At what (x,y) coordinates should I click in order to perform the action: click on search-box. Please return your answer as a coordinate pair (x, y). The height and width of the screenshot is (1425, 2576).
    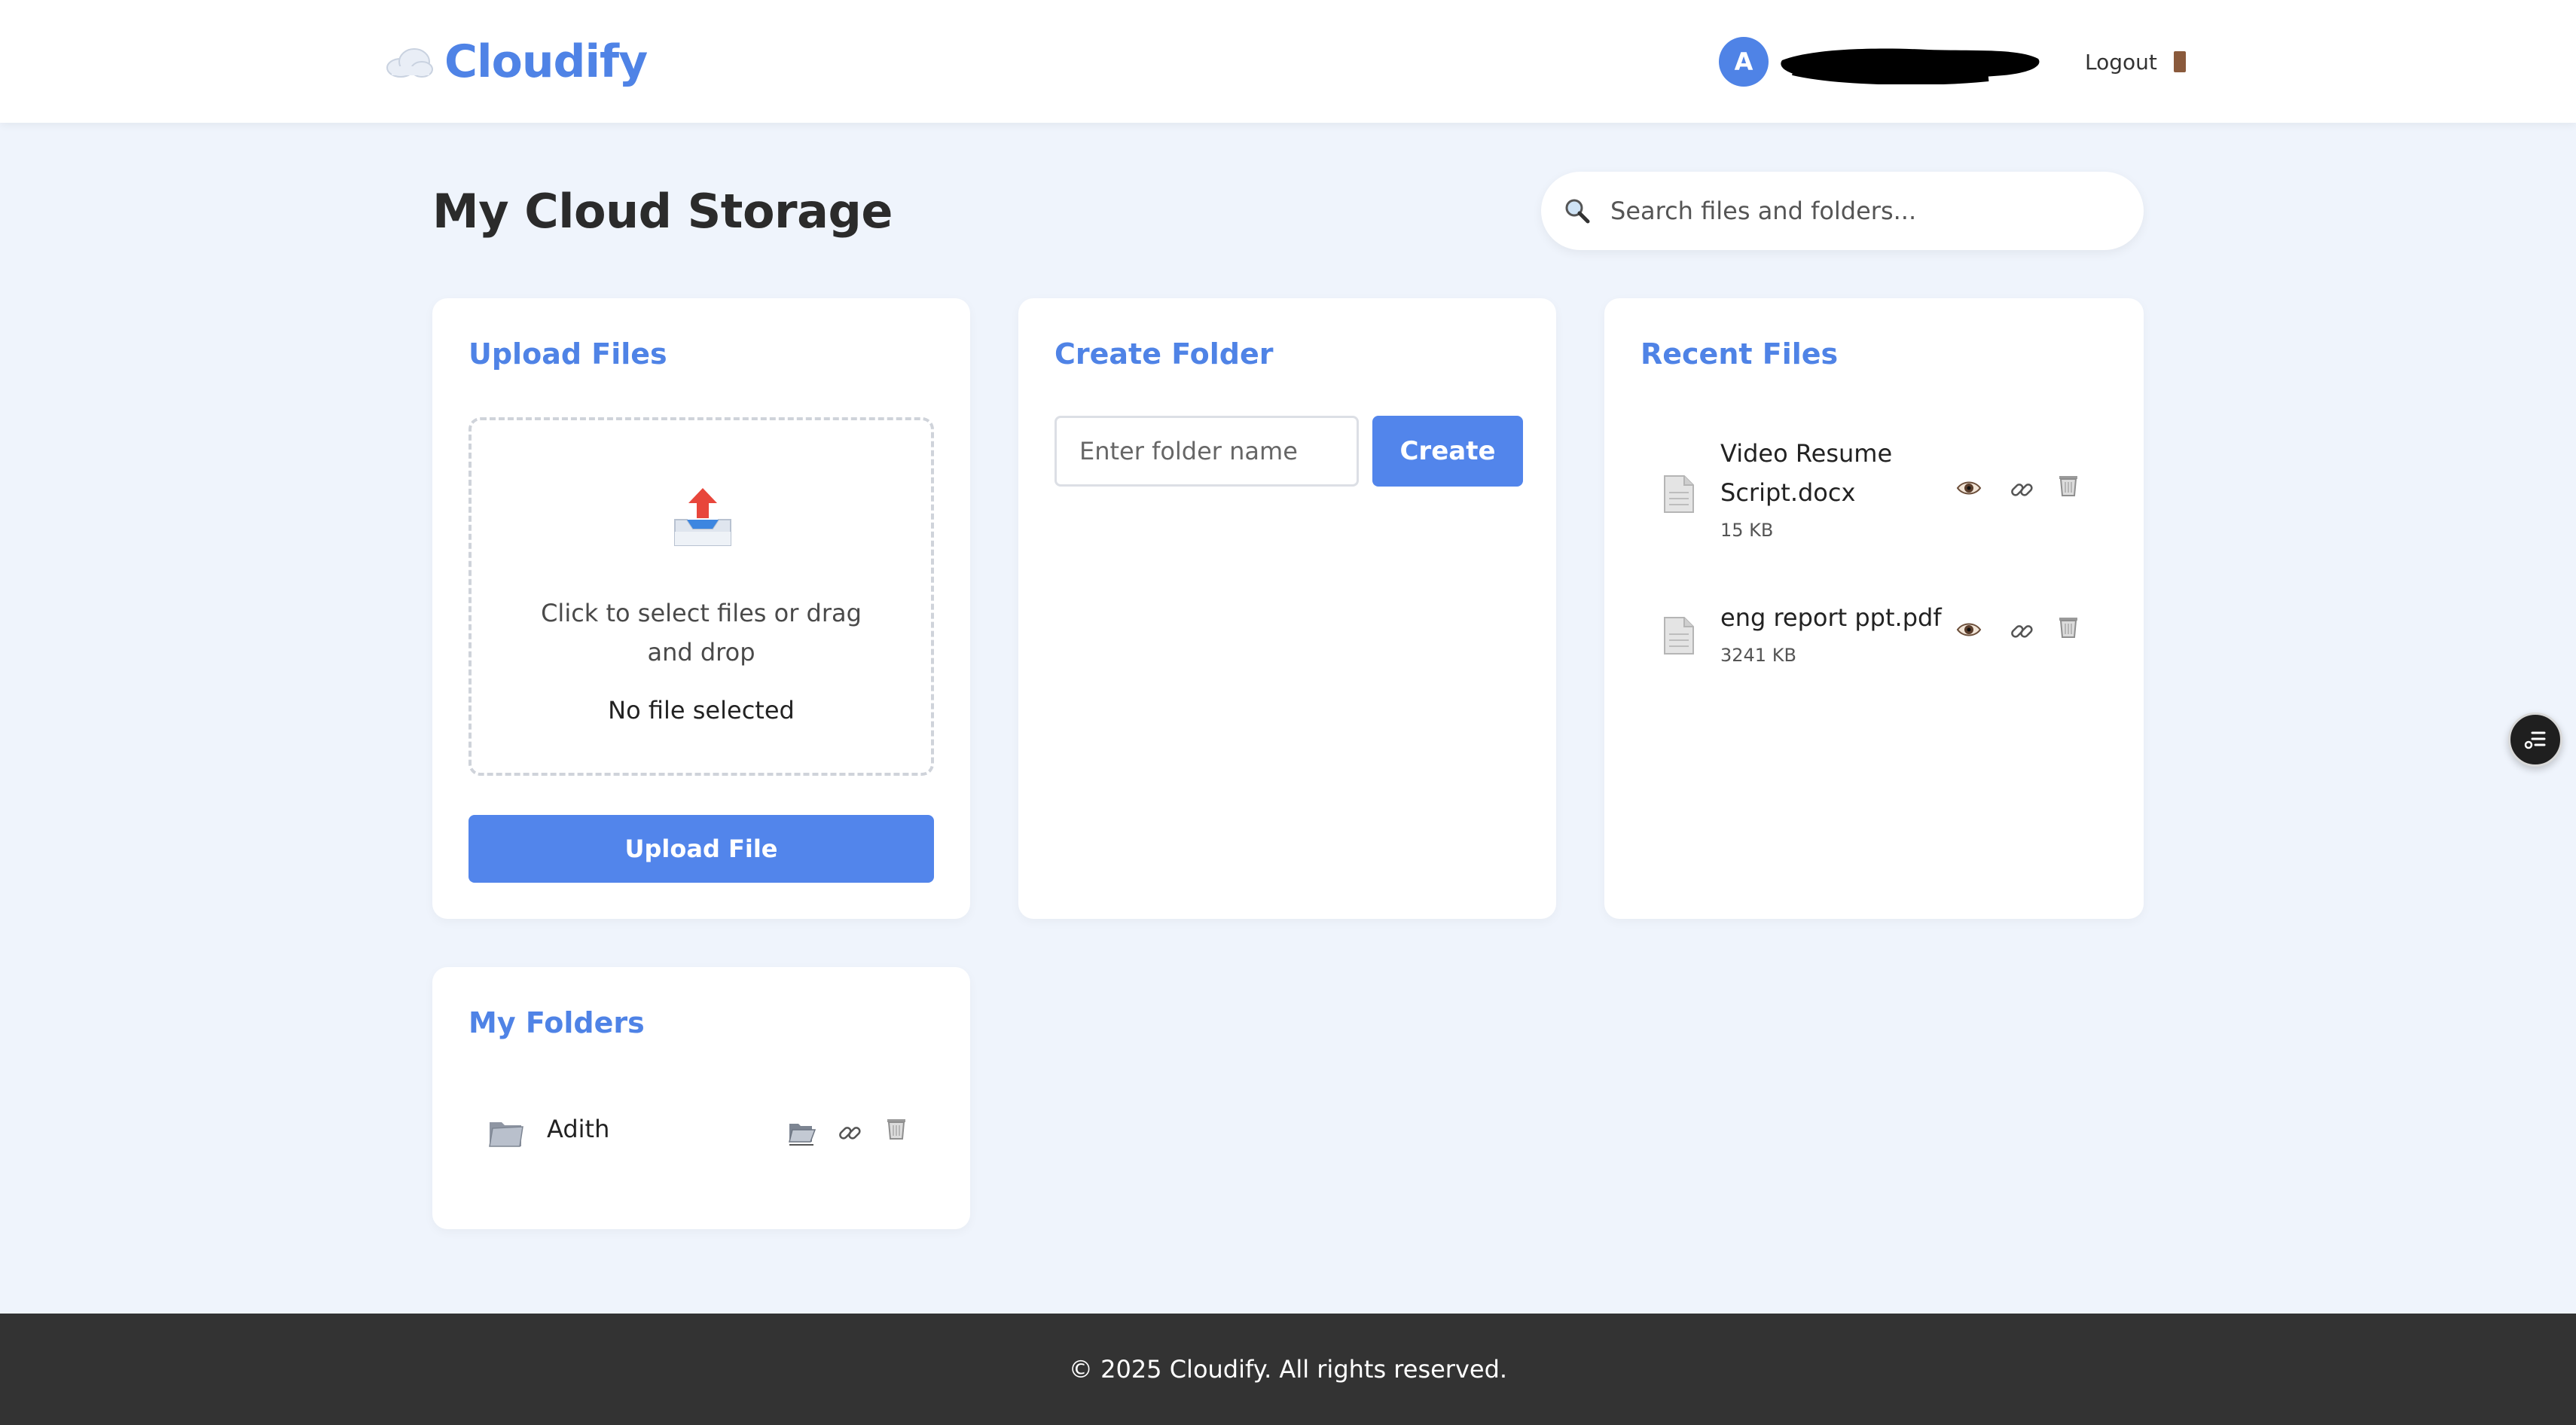
    Looking at the image, I should click on (1842, 211).